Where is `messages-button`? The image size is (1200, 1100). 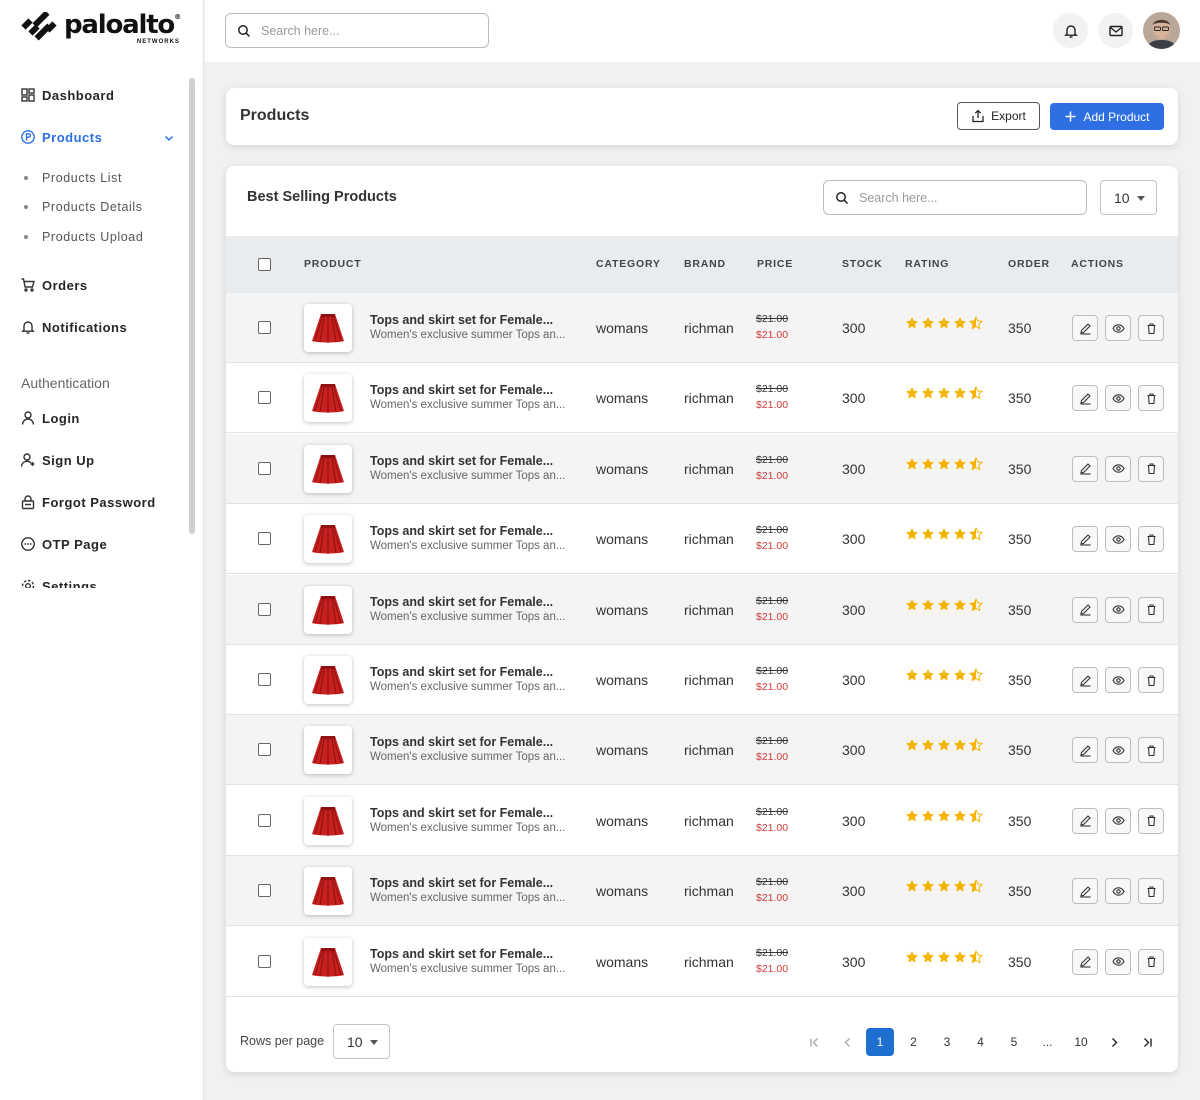
messages-button is located at coordinates (1115, 30).